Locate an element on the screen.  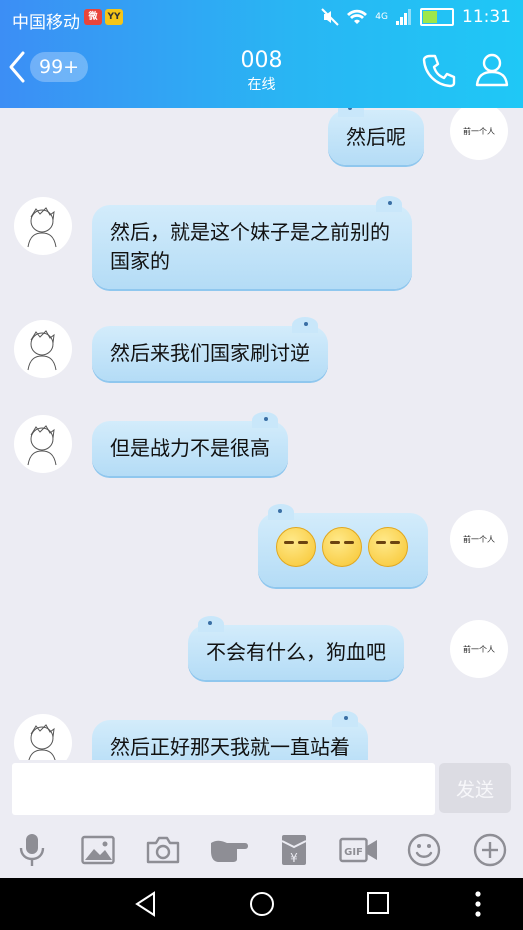
network-type: 4G is located at coordinates (381, 17).